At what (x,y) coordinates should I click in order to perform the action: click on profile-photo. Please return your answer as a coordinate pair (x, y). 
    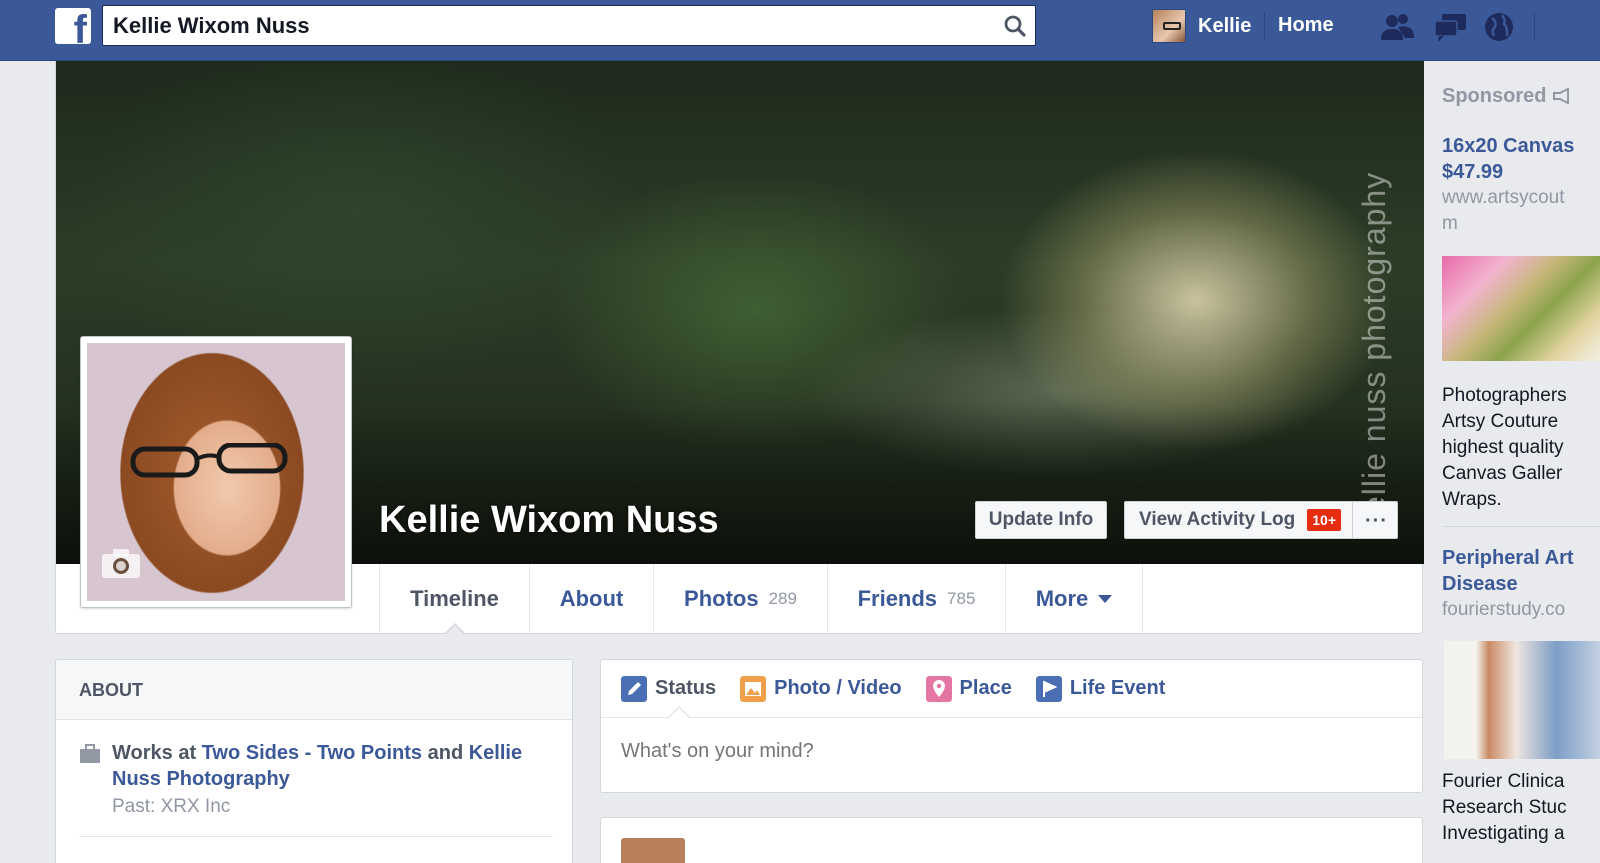
    Looking at the image, I should click on (216, 472).